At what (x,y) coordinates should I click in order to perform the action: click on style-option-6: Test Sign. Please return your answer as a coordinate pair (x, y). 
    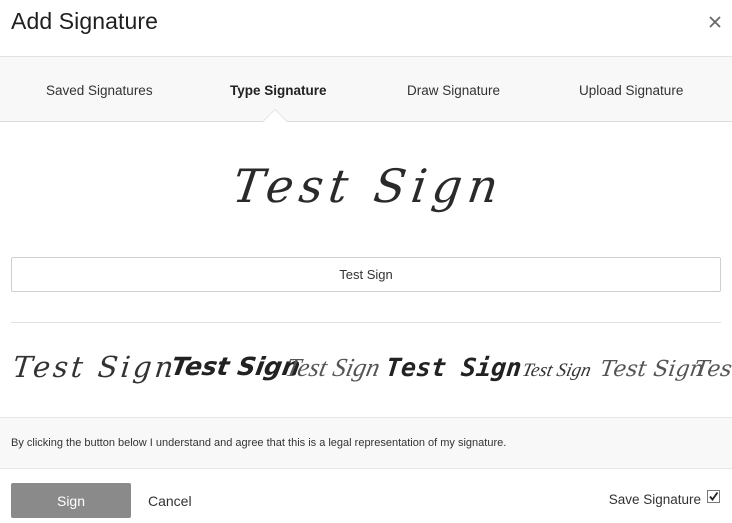
    Looking at the image, I should click on (652, 369).